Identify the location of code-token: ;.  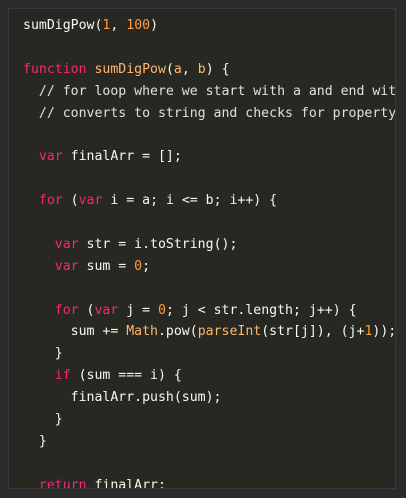
(146, 266).